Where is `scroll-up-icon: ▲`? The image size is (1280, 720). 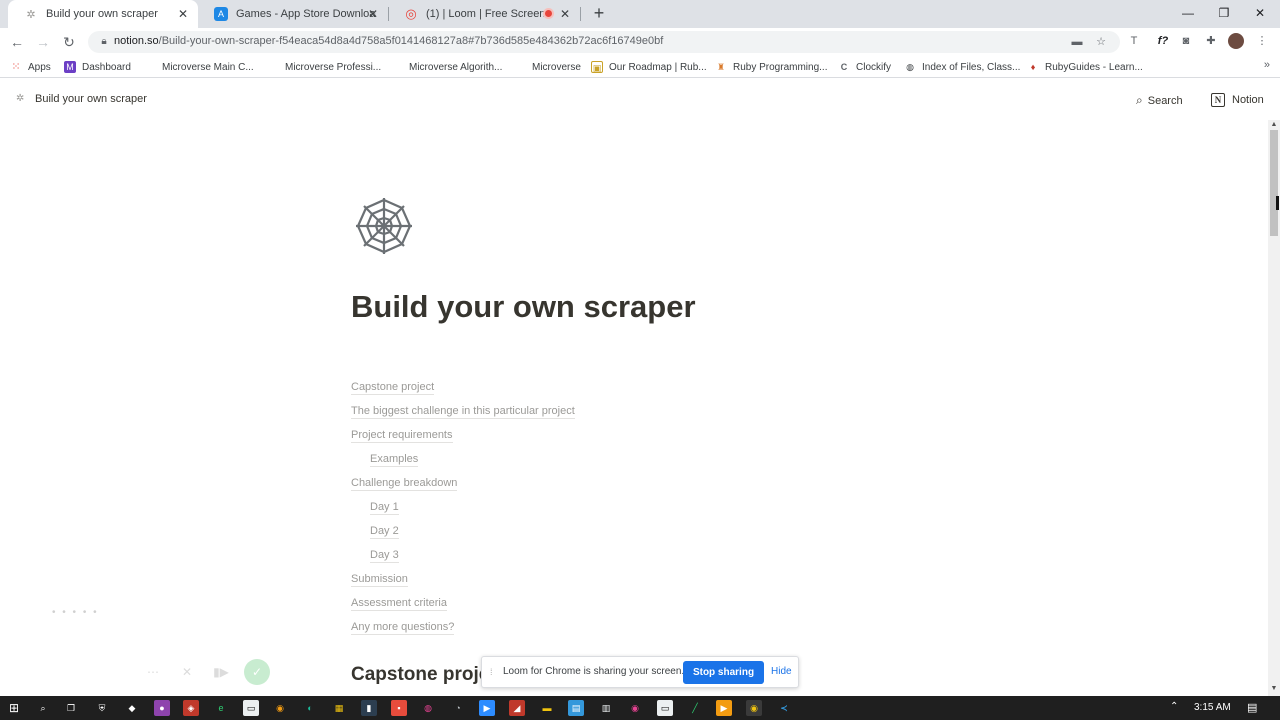 scroll-up-icon: ▲ is located at coordinates (1274, 125).